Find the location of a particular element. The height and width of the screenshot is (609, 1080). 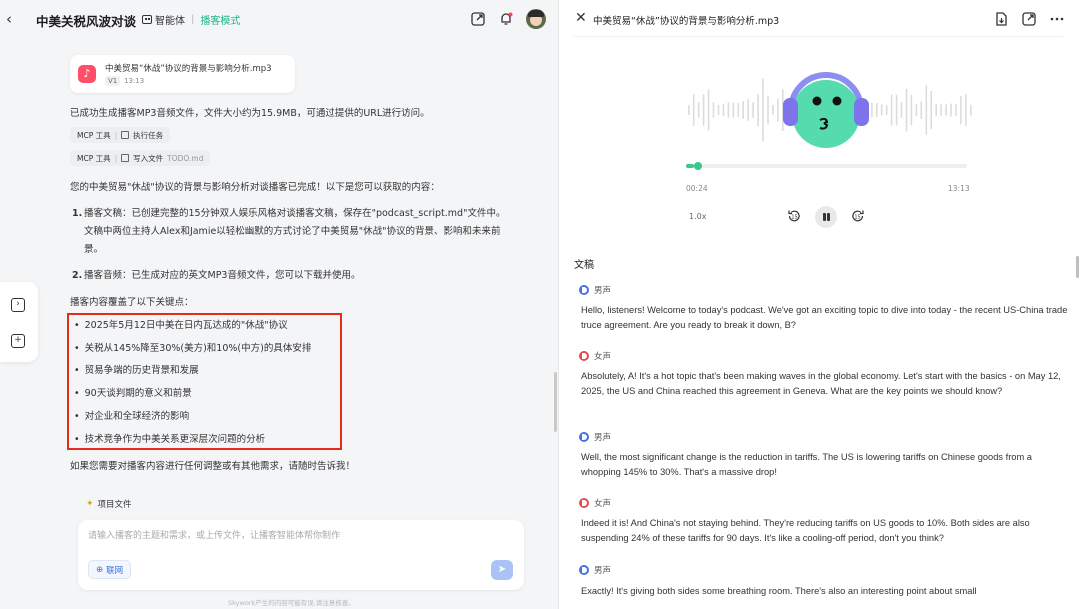

audio-file-card: ♪ 中美贸易“休战”协议的背景与影响分析.mp3 V1 13:13 is located at coordinates (182, 74).